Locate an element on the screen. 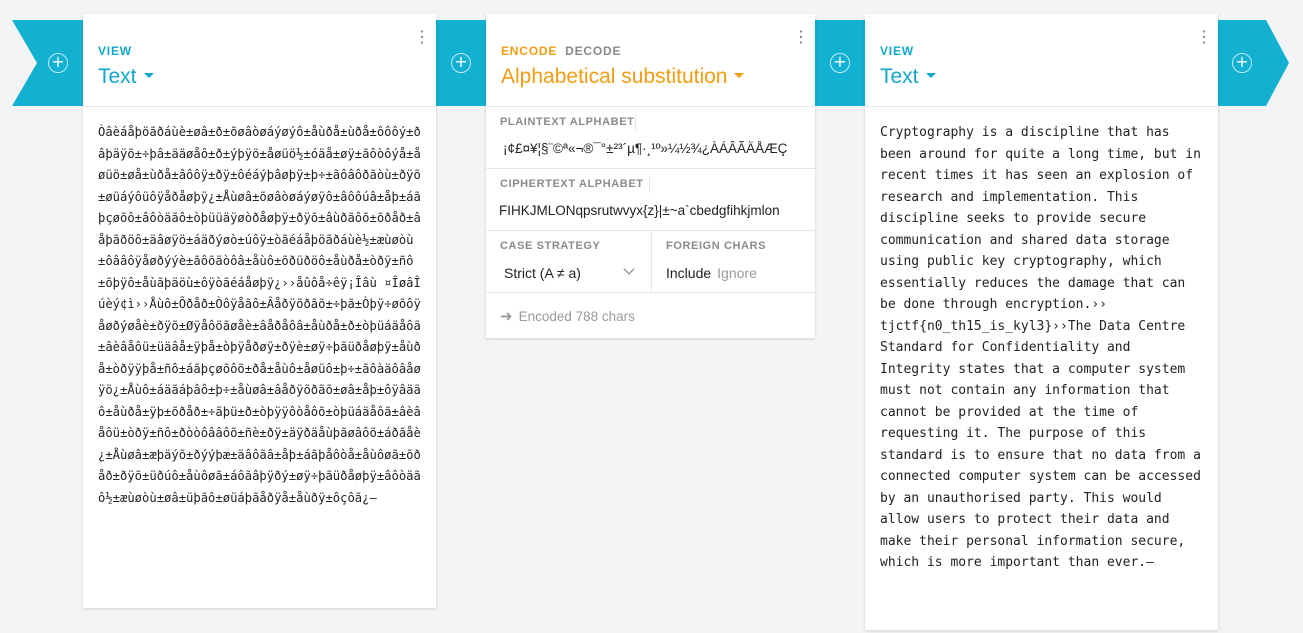  foreign-include-option: Include is located at coordinates (688, 273).